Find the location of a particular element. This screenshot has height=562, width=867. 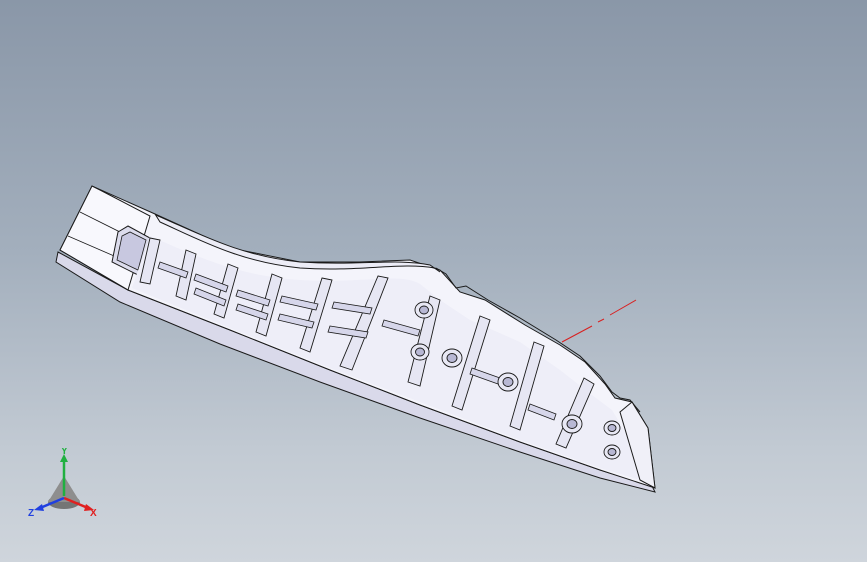

y-axis-label: Y is located at coordinates (64, 452).